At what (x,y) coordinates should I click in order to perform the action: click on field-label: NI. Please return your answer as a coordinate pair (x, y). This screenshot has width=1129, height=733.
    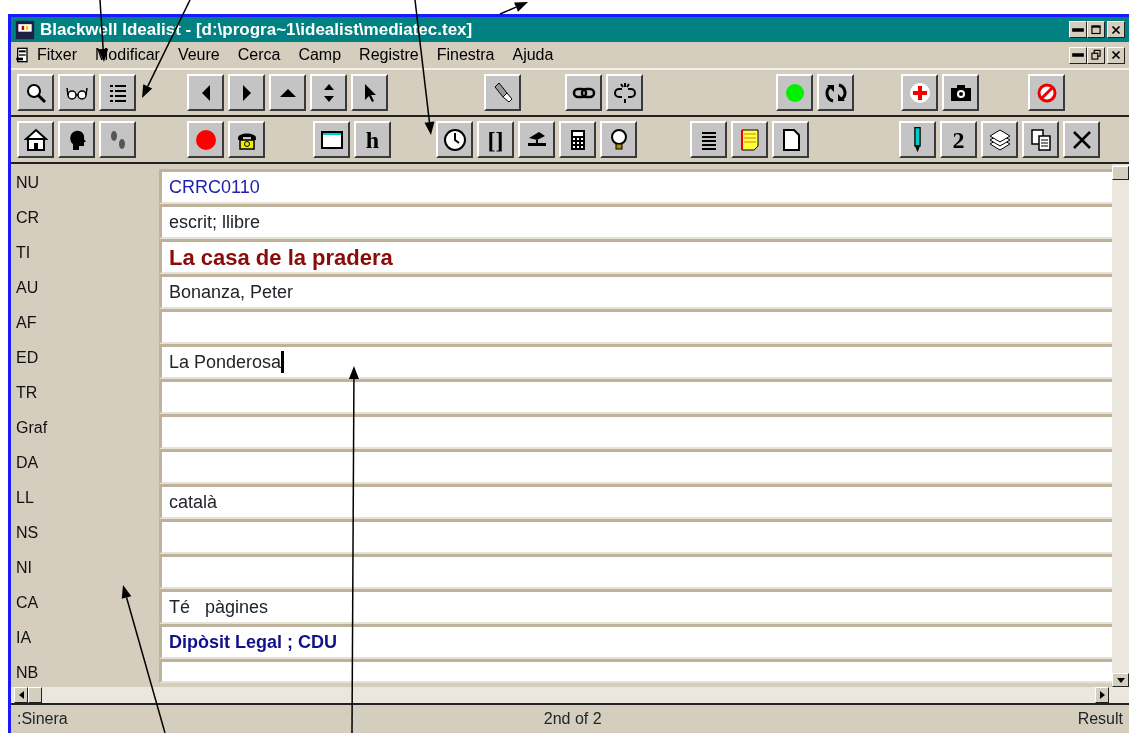
    Looking at the image, I should click on (24, 568).